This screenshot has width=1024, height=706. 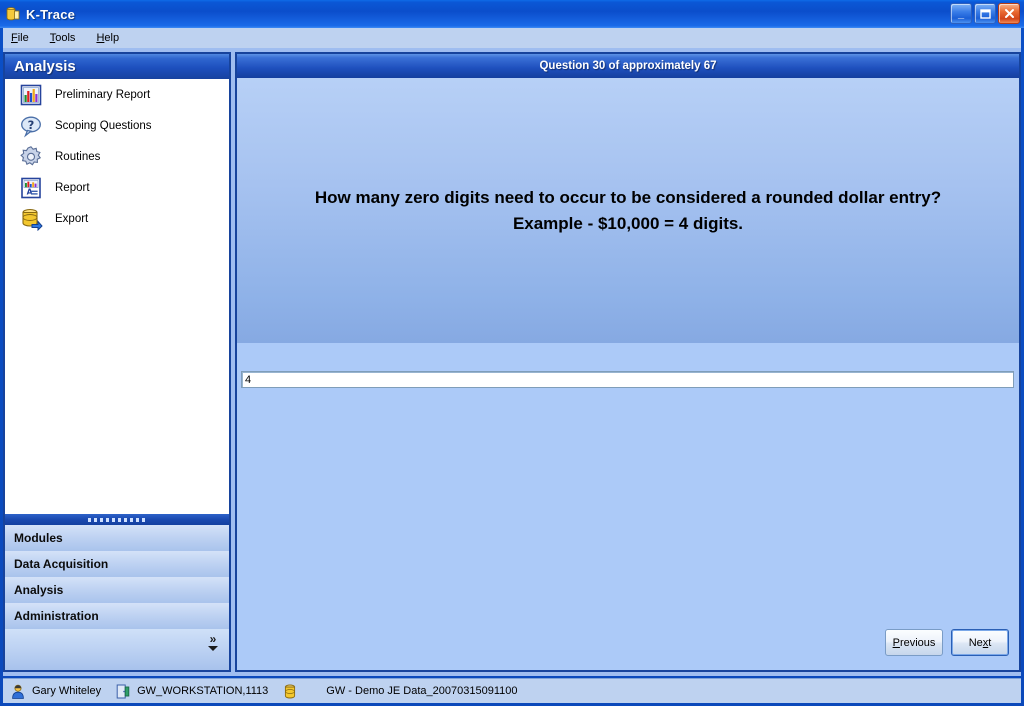 What do you see at coordinates (290, 691) in the screenshot?
I see `database-cylinder-icon` at bounding box center [290, 691].